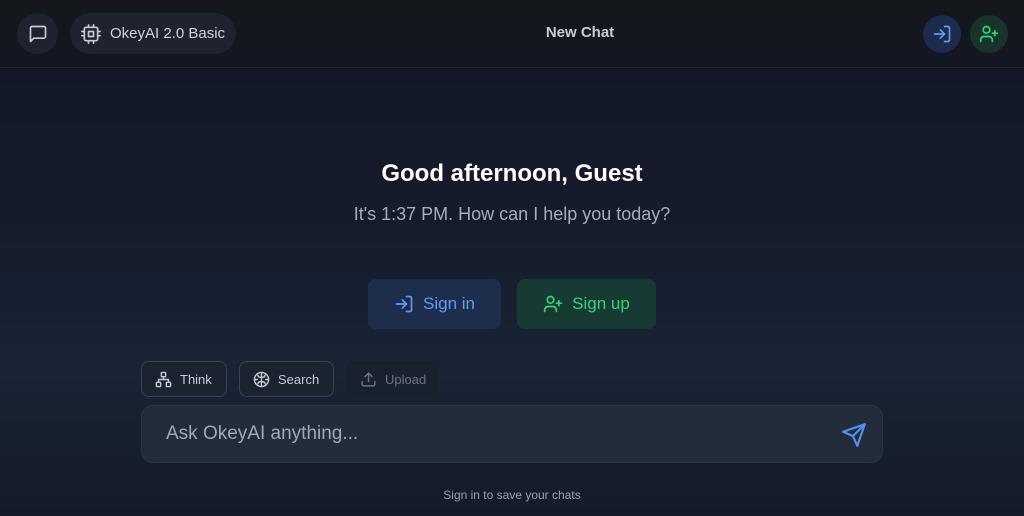  Describe the element at coordinates (601, 303) in the screenshot. I see `sign-up-label: Sign up` at that location.